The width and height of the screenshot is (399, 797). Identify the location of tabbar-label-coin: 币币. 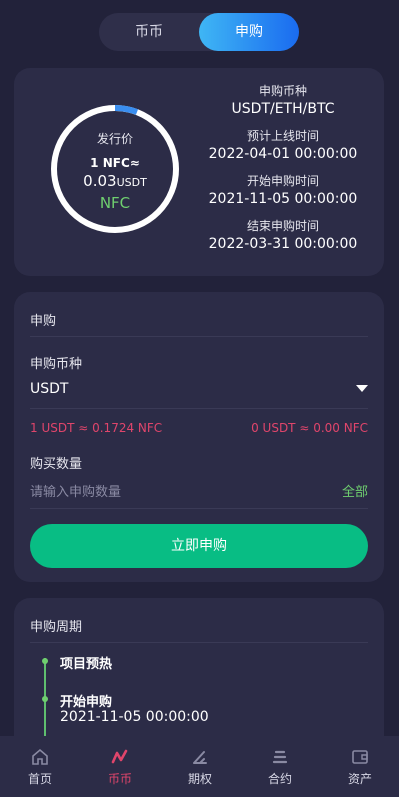
(119, 779).